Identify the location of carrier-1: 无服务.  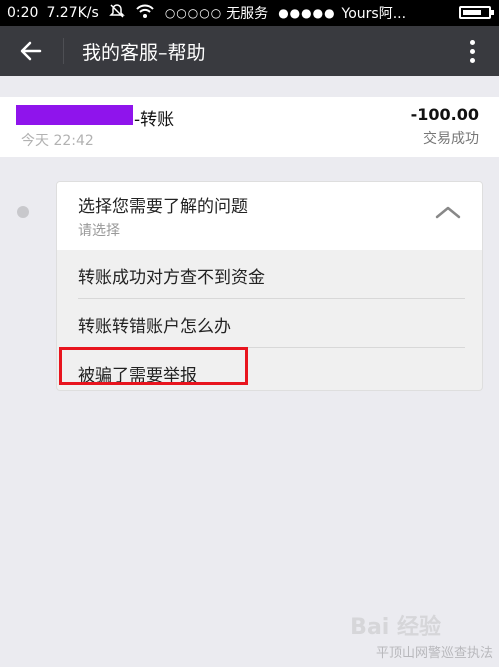
(247, 14).